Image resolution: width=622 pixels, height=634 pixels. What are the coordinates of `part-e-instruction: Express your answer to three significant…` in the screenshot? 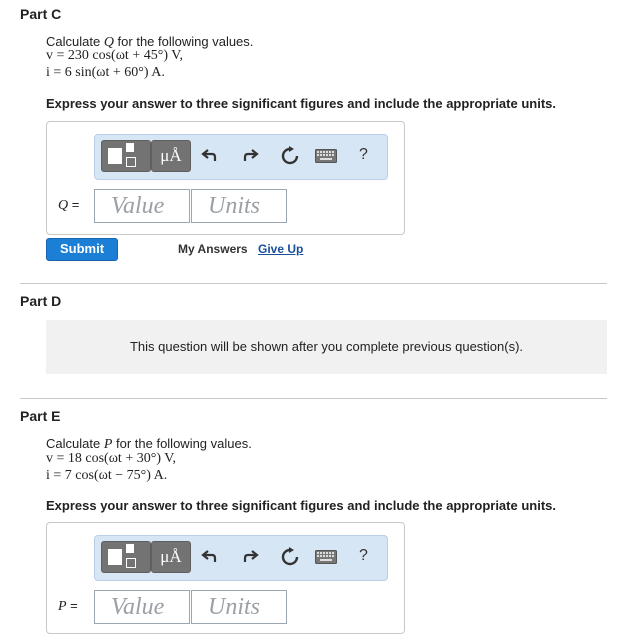 It's located at (301, 505).